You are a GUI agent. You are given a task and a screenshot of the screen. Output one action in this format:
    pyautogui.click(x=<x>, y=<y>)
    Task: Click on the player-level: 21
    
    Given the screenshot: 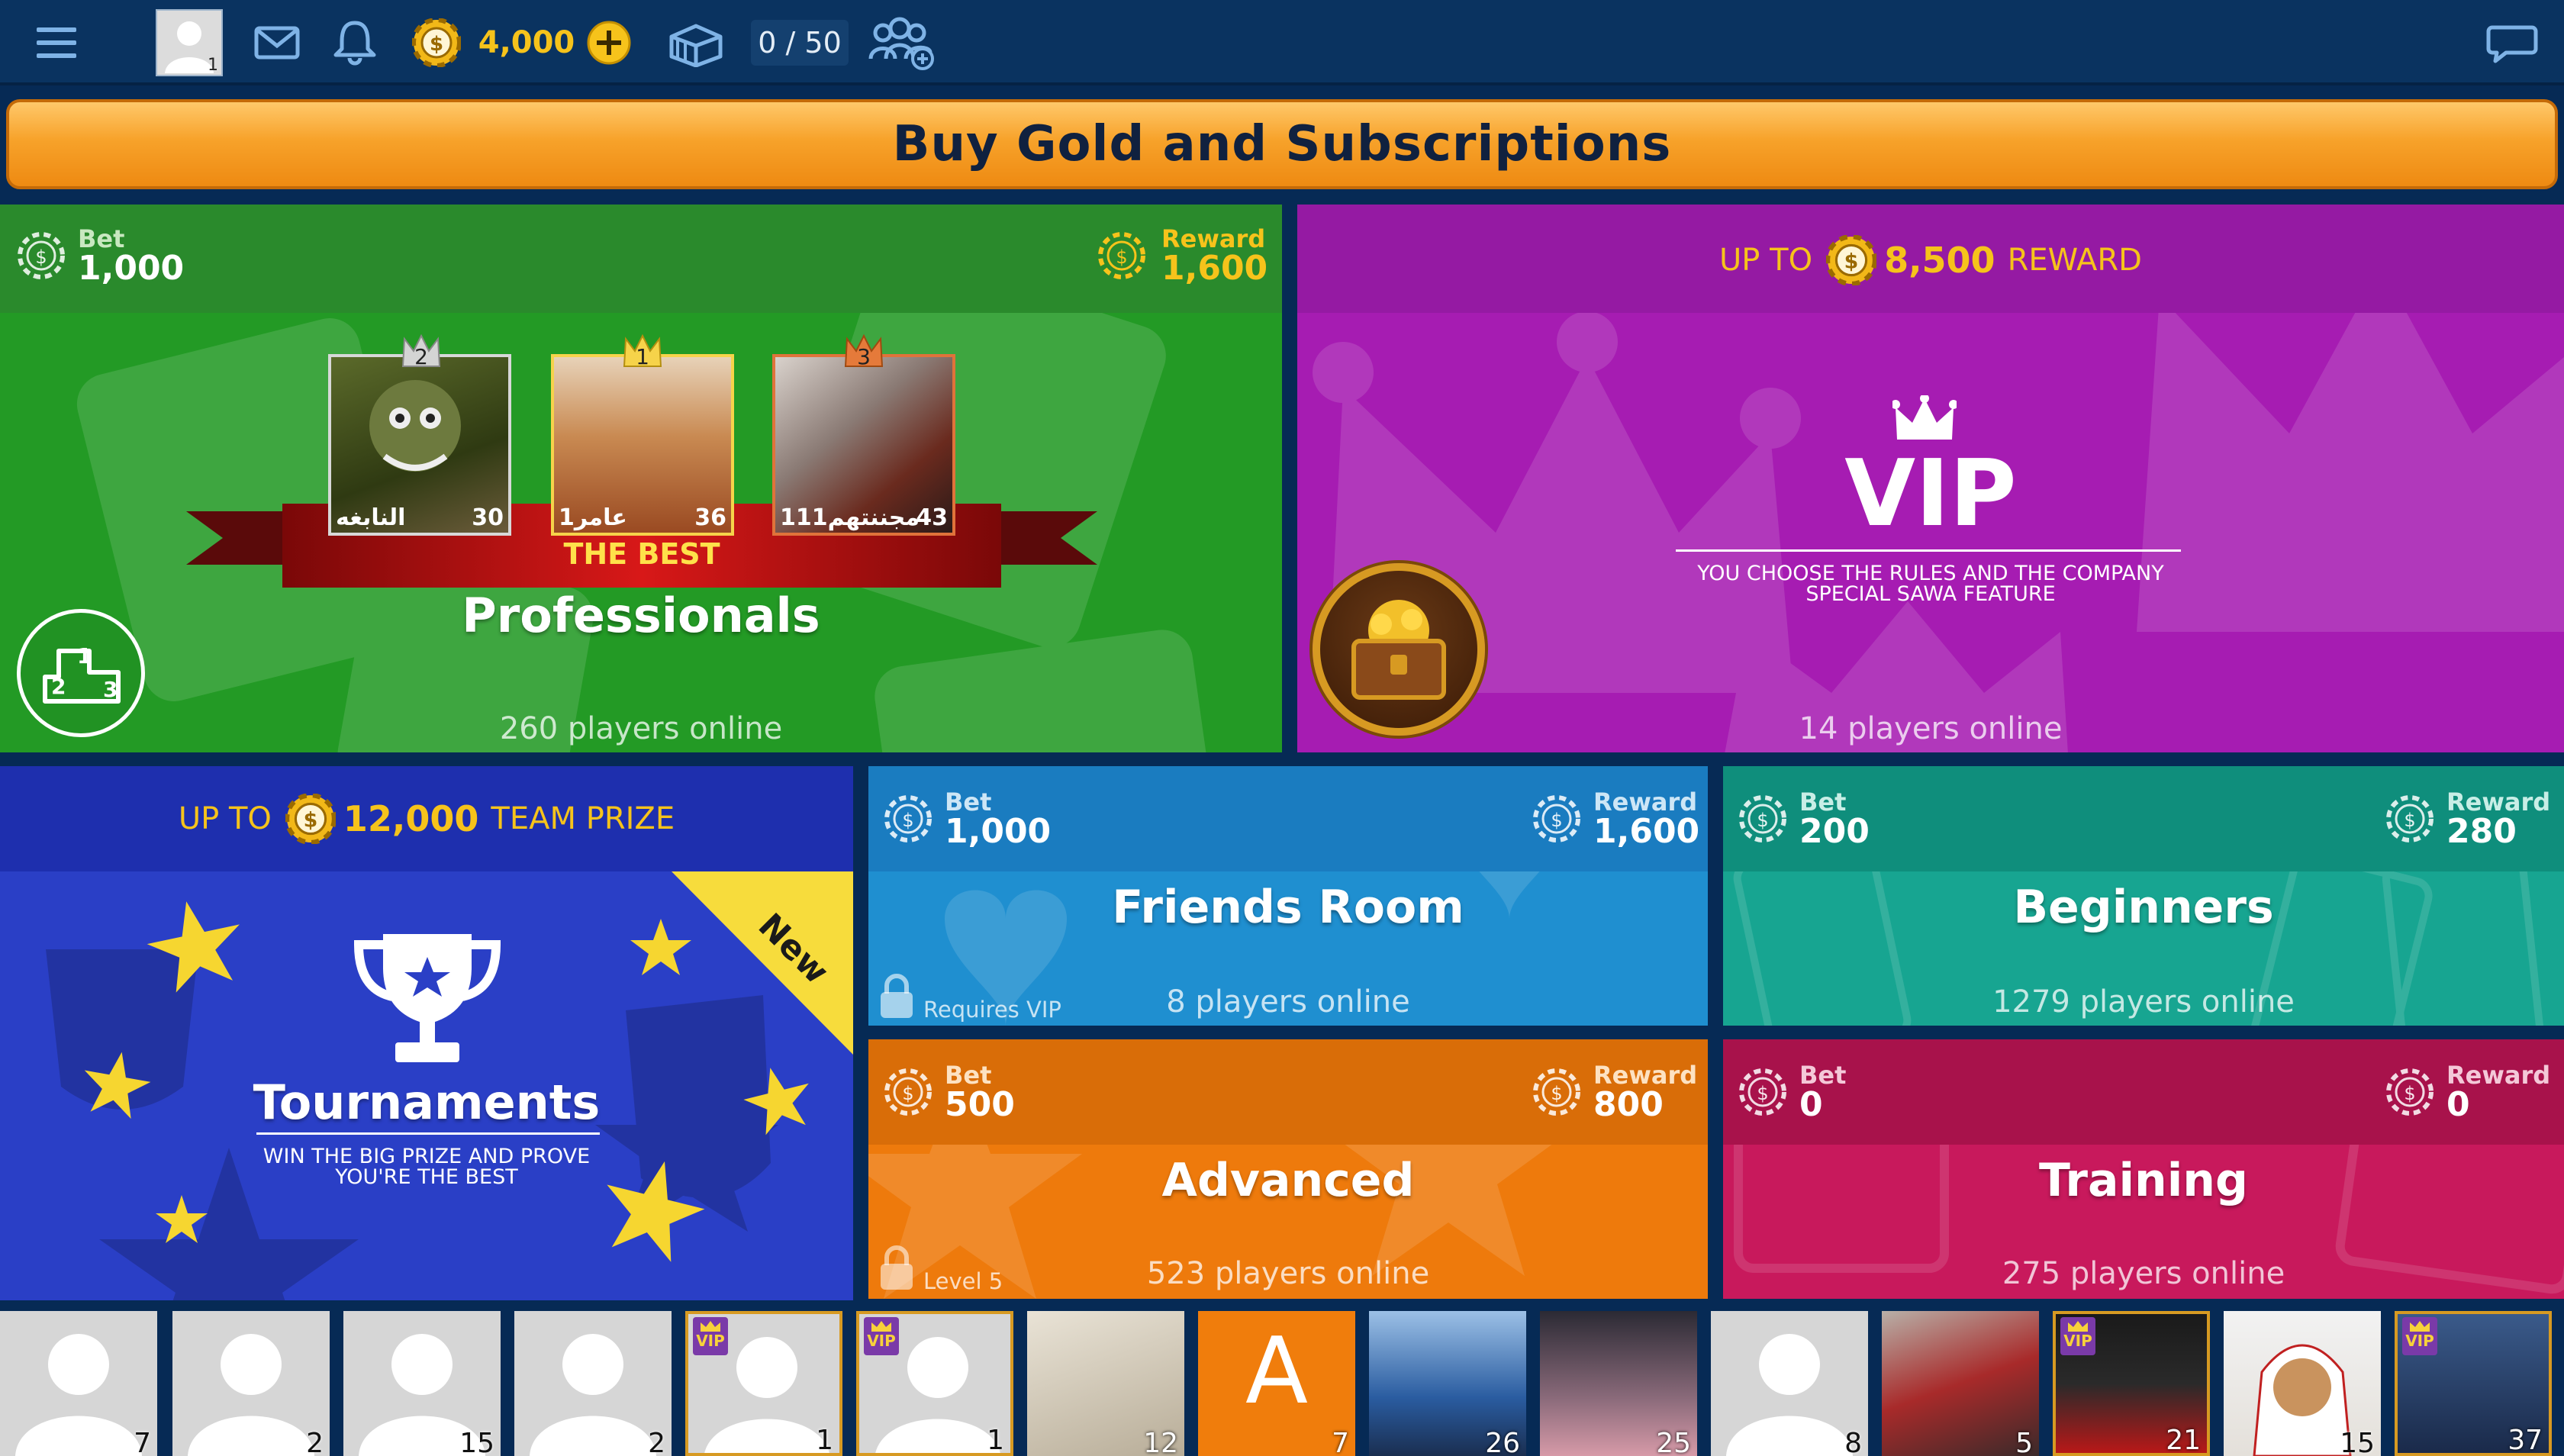 What is the action you would take?
    pyautogui.click(x=2183, y=1440)
    